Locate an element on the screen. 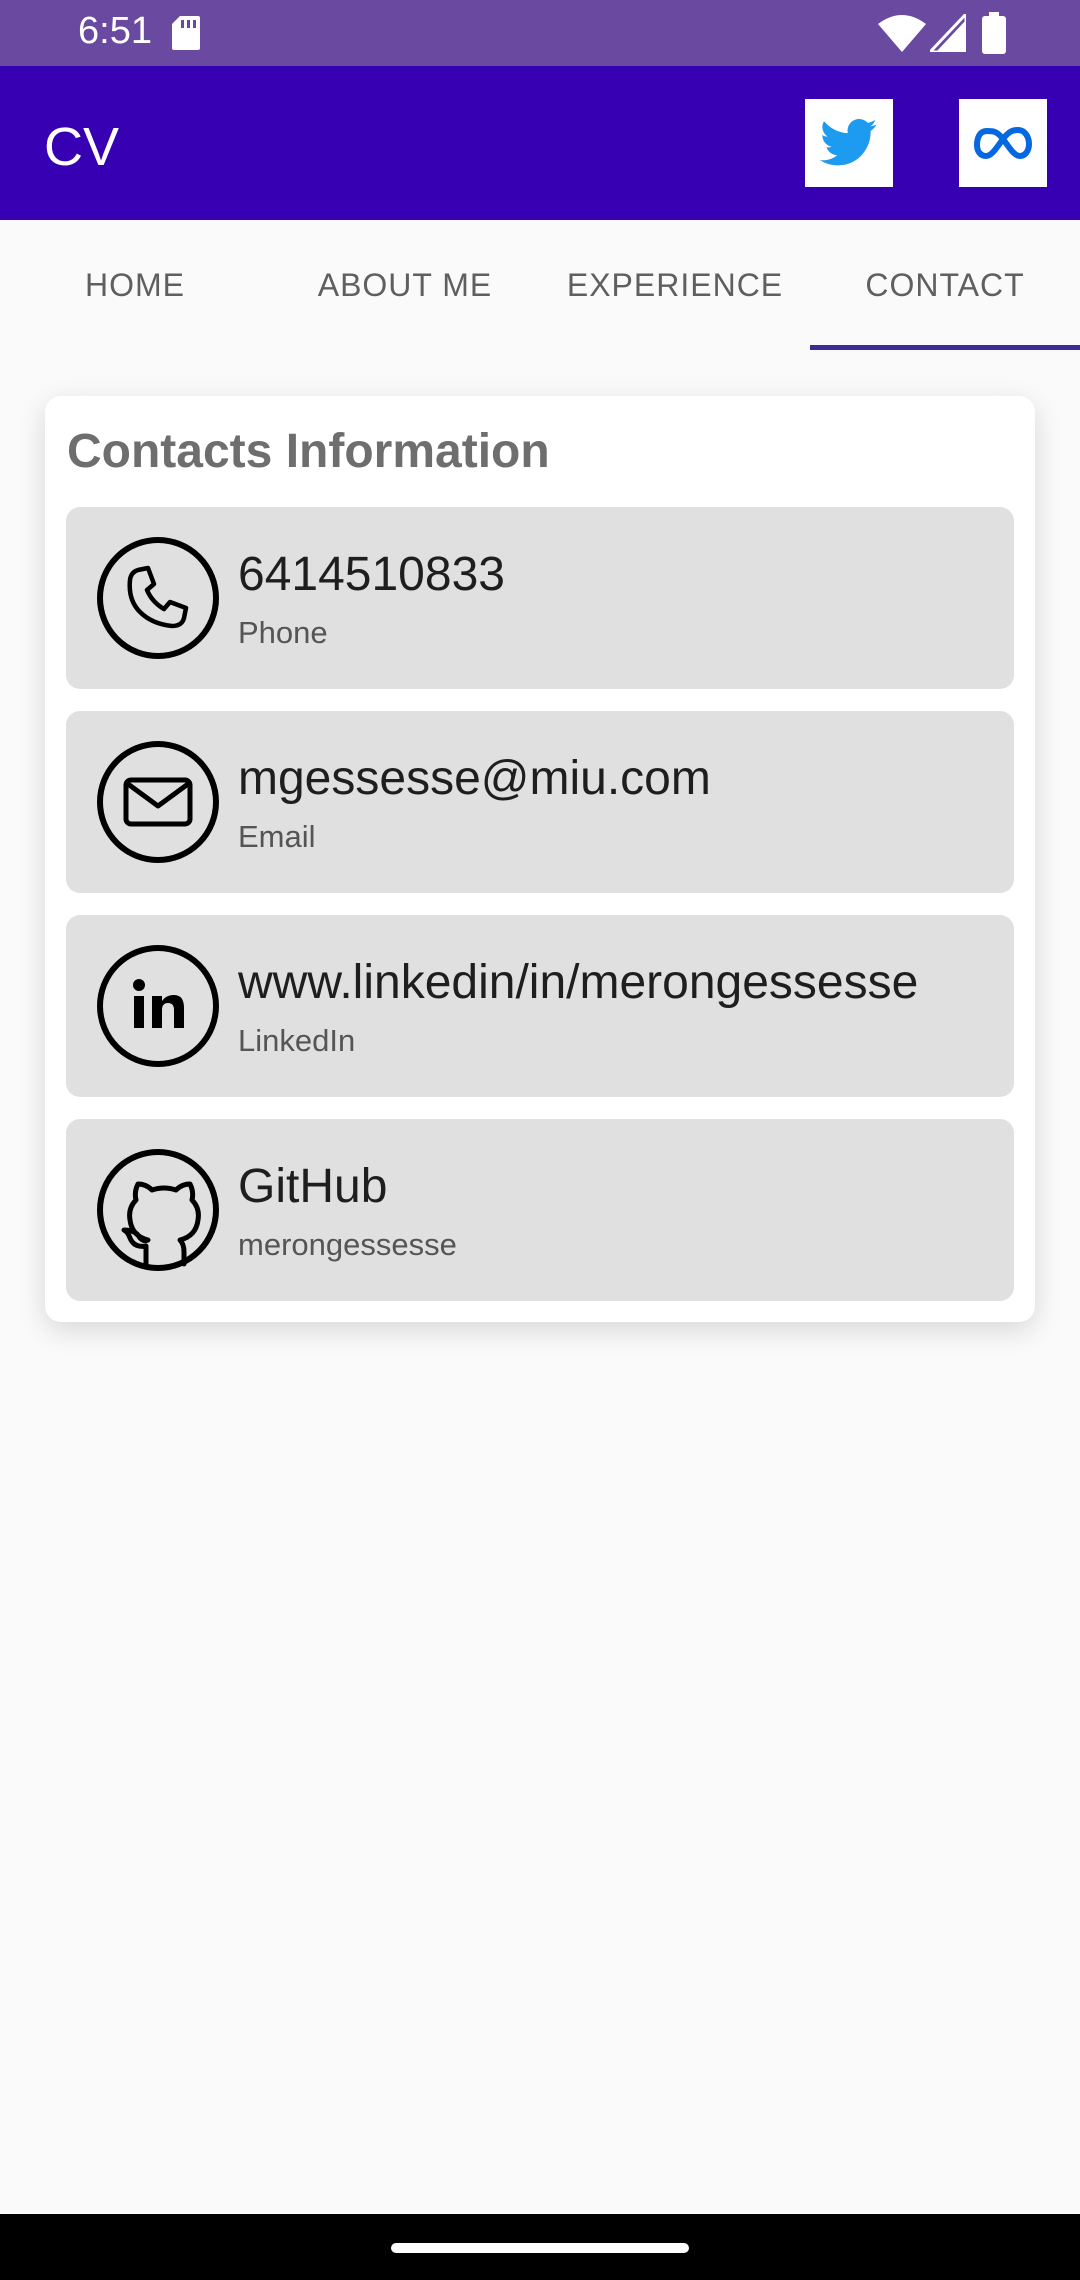 This screenshot has width=1080, height=2280. phone-icon is located at coordinates (158, 598).